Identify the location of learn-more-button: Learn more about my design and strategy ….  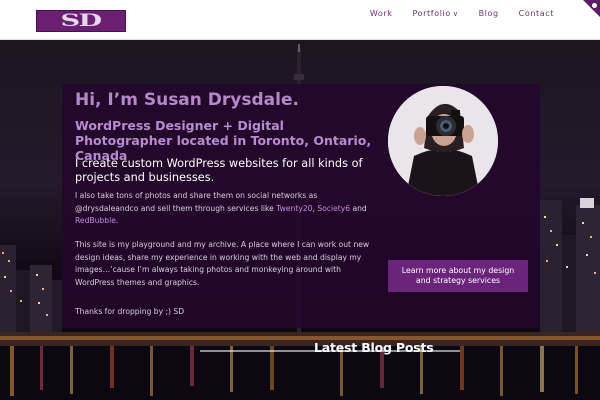
(458, 276).